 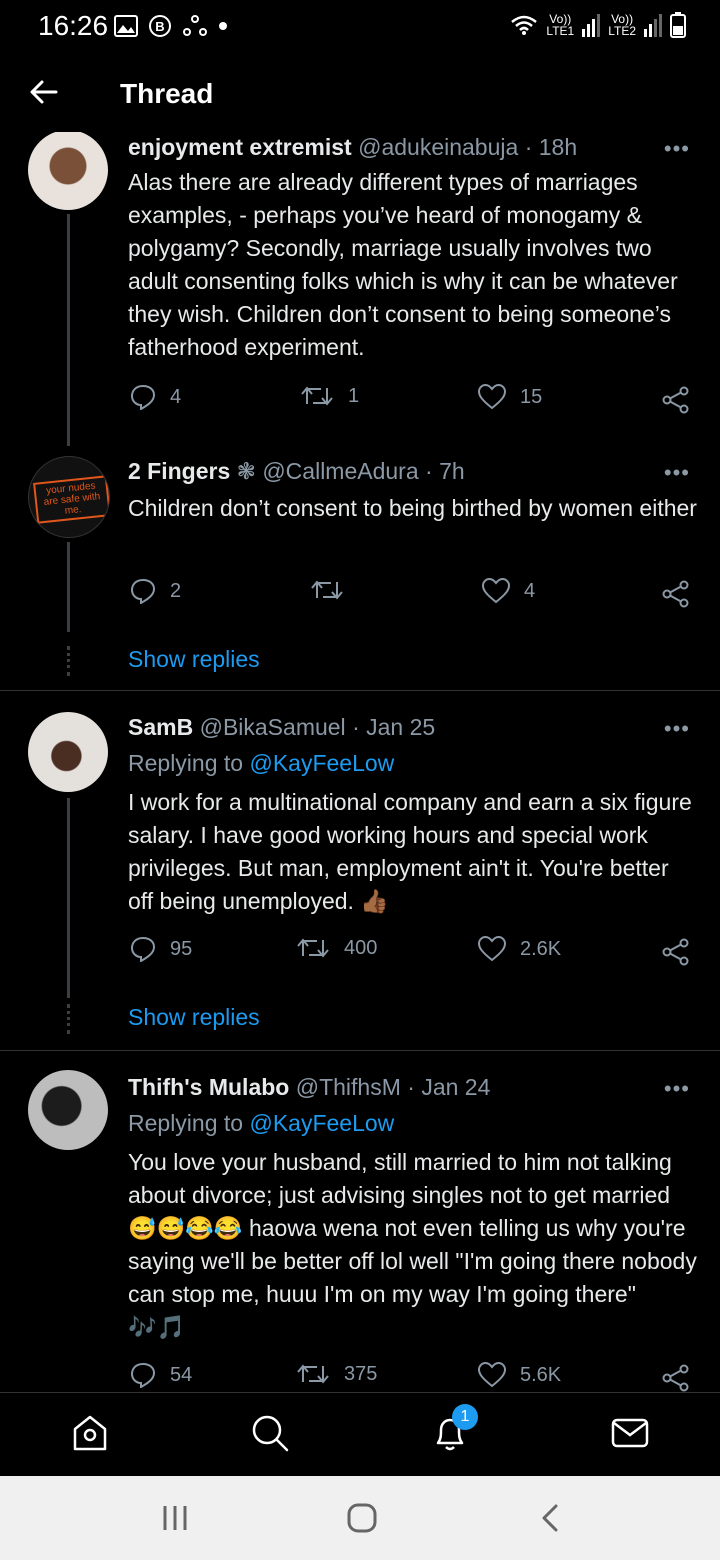 What do you see at coordinates (176, 396) in the screenshot?
I see `reply-count: 4` at bounding box center [176, 396].